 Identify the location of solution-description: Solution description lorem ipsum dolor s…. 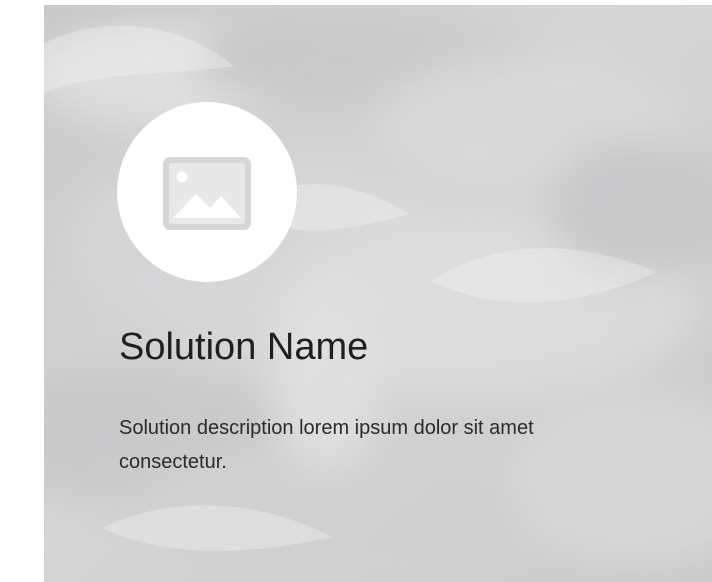
(326, 445).